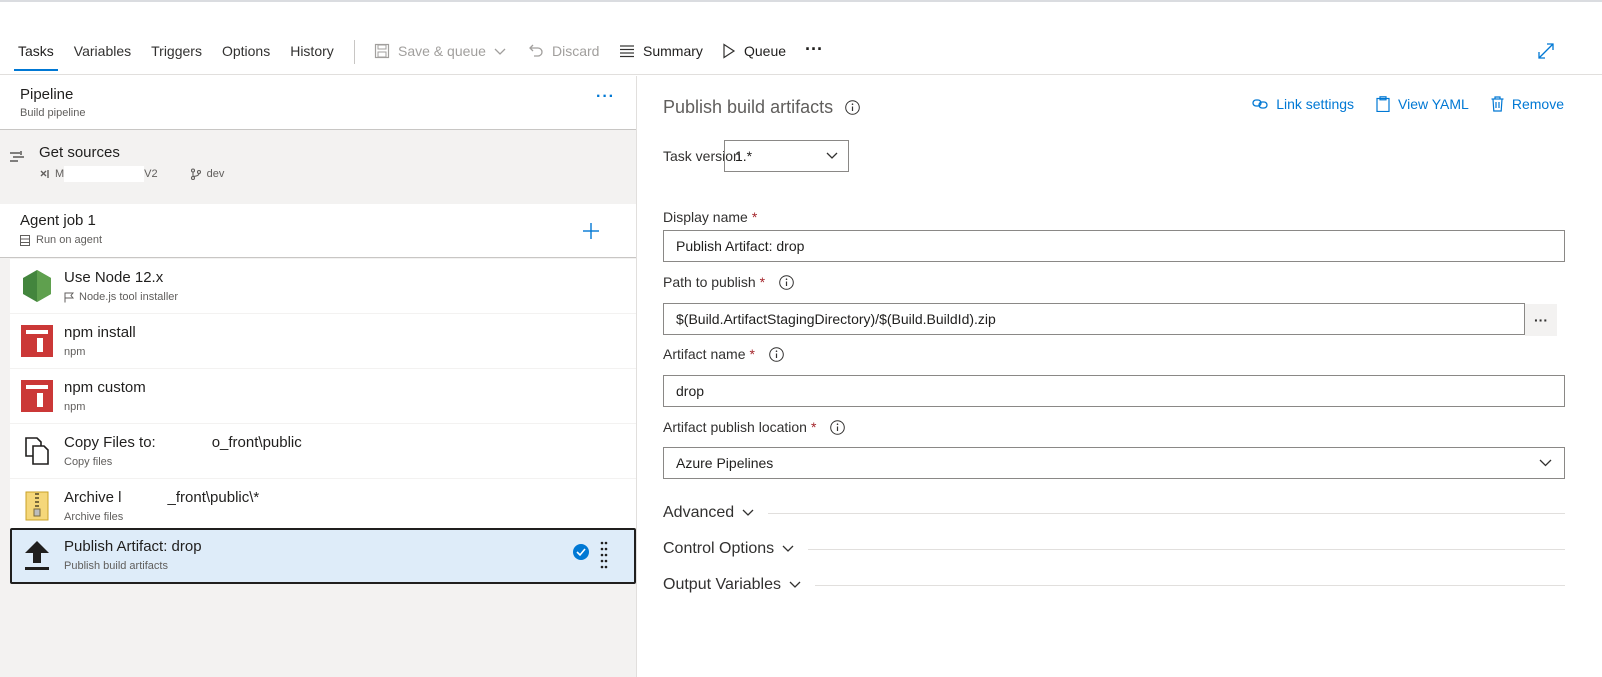 The image size is (1602, 677). What do you see at coordinates (37, 506) in the screenshot?
I see `archive-icon` at bounding box center [37, 506].